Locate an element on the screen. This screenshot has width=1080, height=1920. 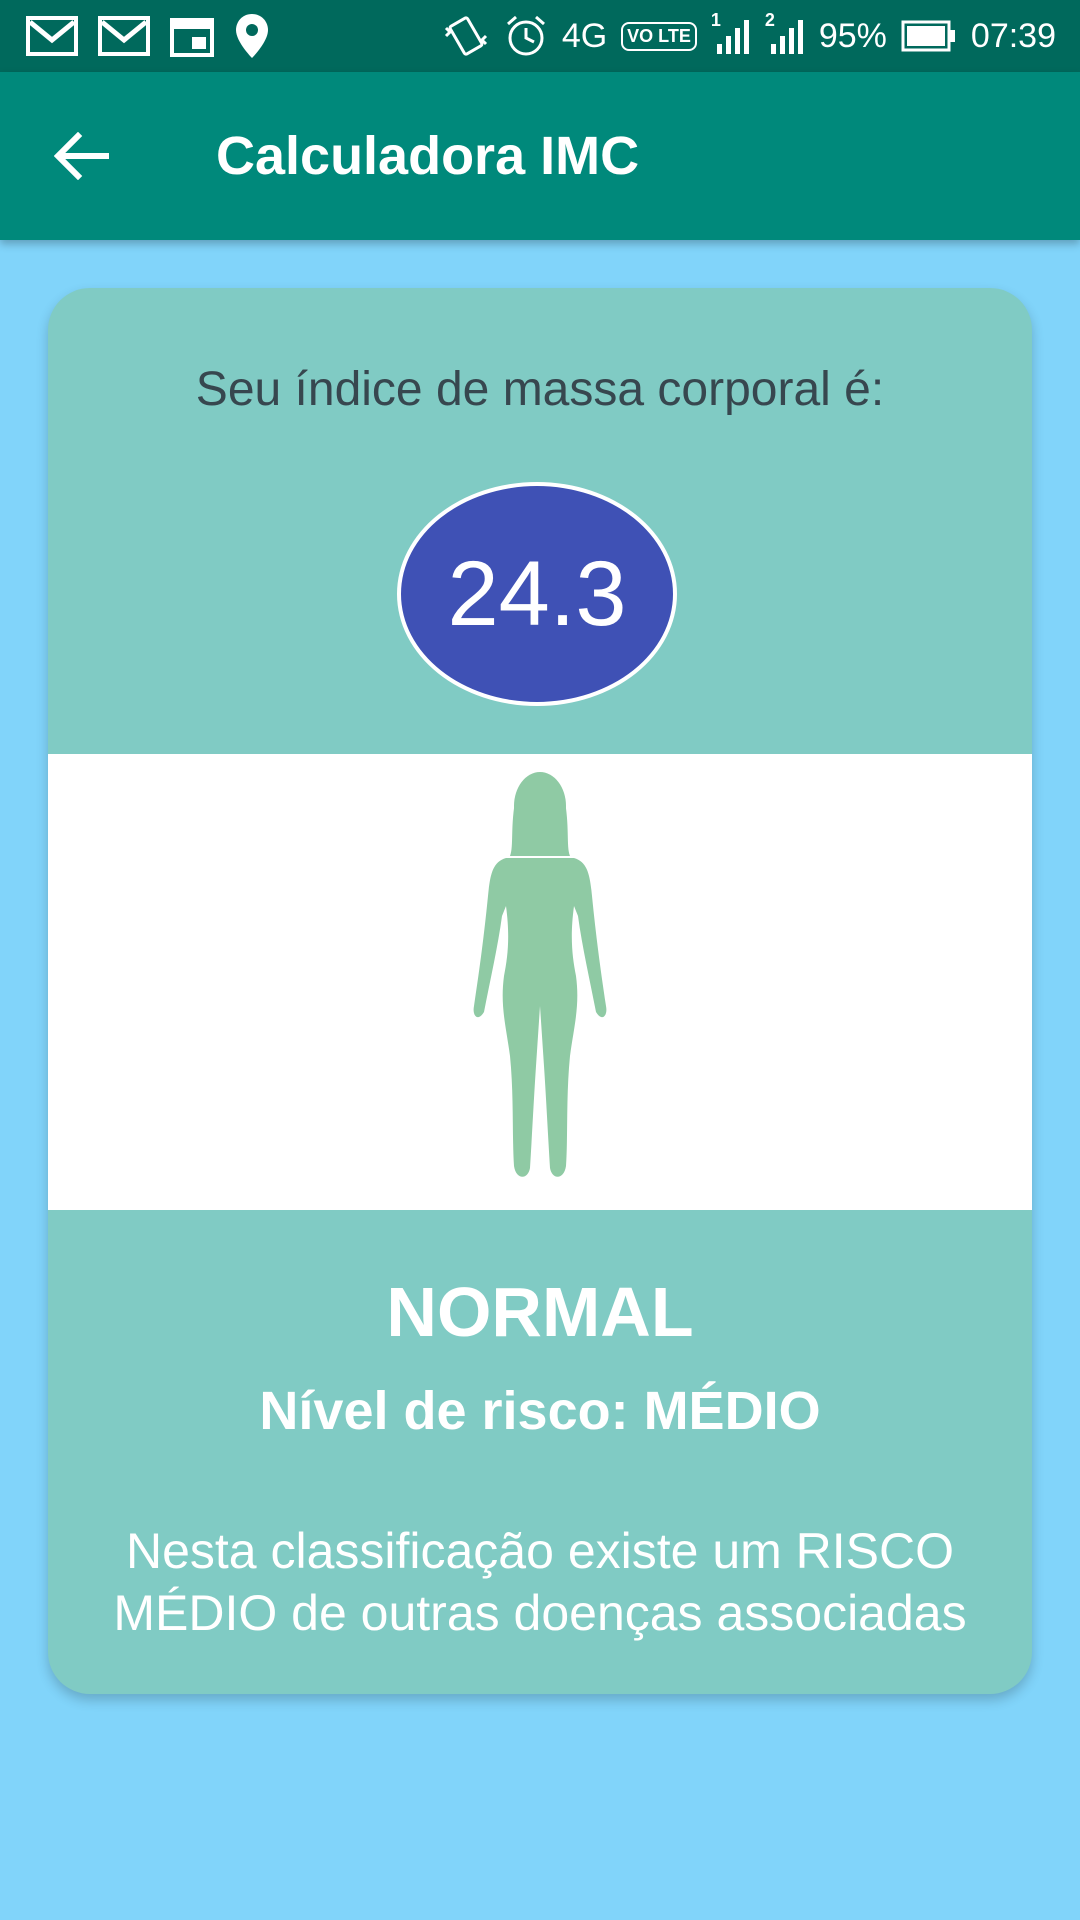
status-right: 4G VO LTE 1 2 95% 07:39 is located at coordinates (742, 34).